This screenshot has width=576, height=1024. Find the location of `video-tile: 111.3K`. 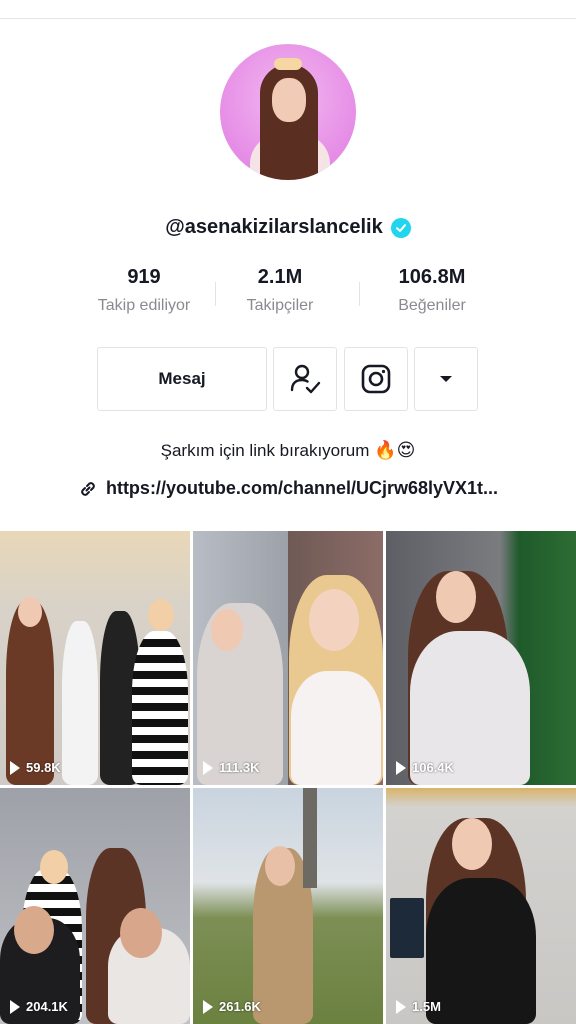

video-tile: 111.3K is located at coordinates (288, 658).